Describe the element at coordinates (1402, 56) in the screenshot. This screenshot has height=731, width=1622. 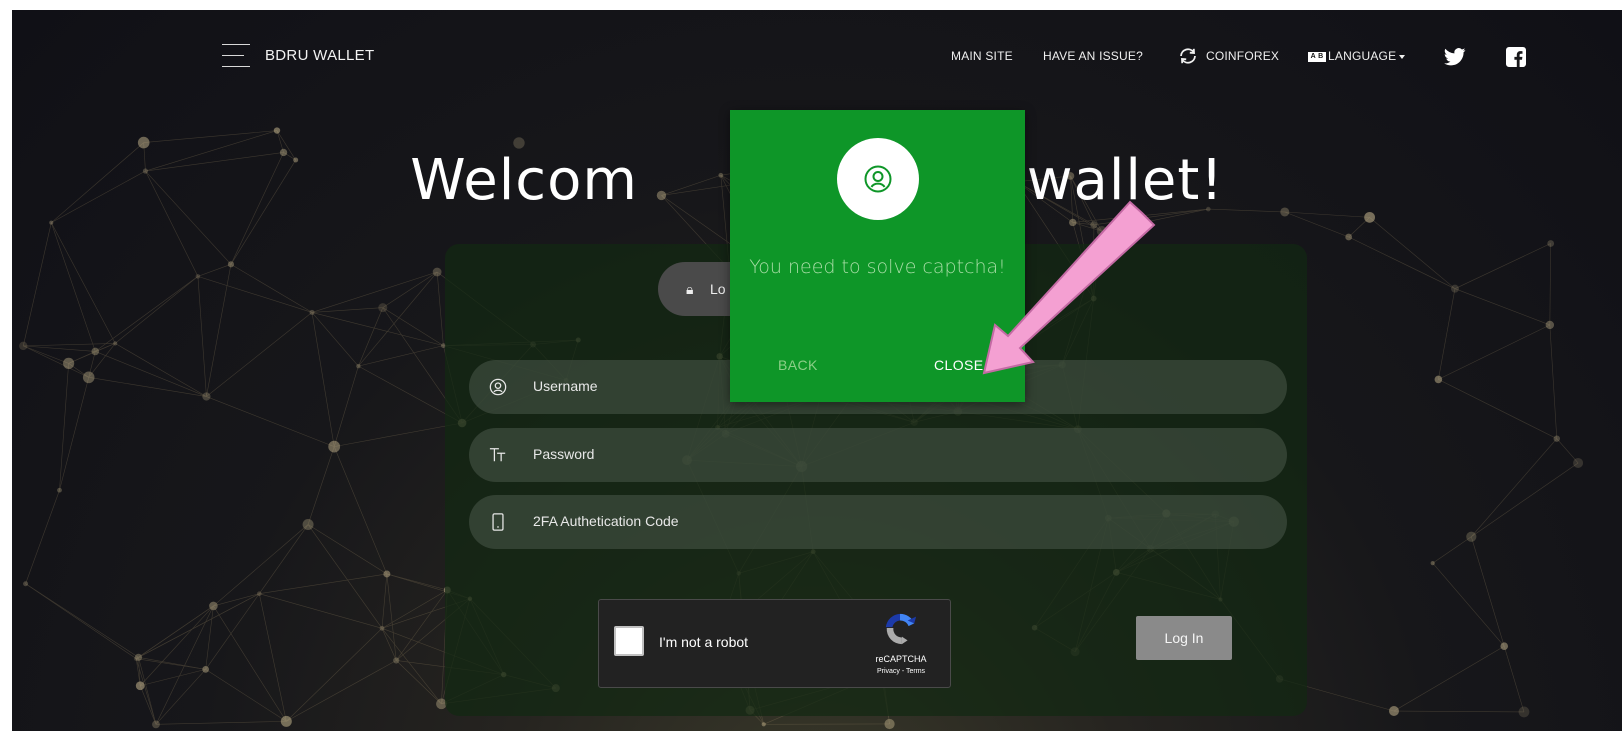
I see `caret-down-icon` at that location.